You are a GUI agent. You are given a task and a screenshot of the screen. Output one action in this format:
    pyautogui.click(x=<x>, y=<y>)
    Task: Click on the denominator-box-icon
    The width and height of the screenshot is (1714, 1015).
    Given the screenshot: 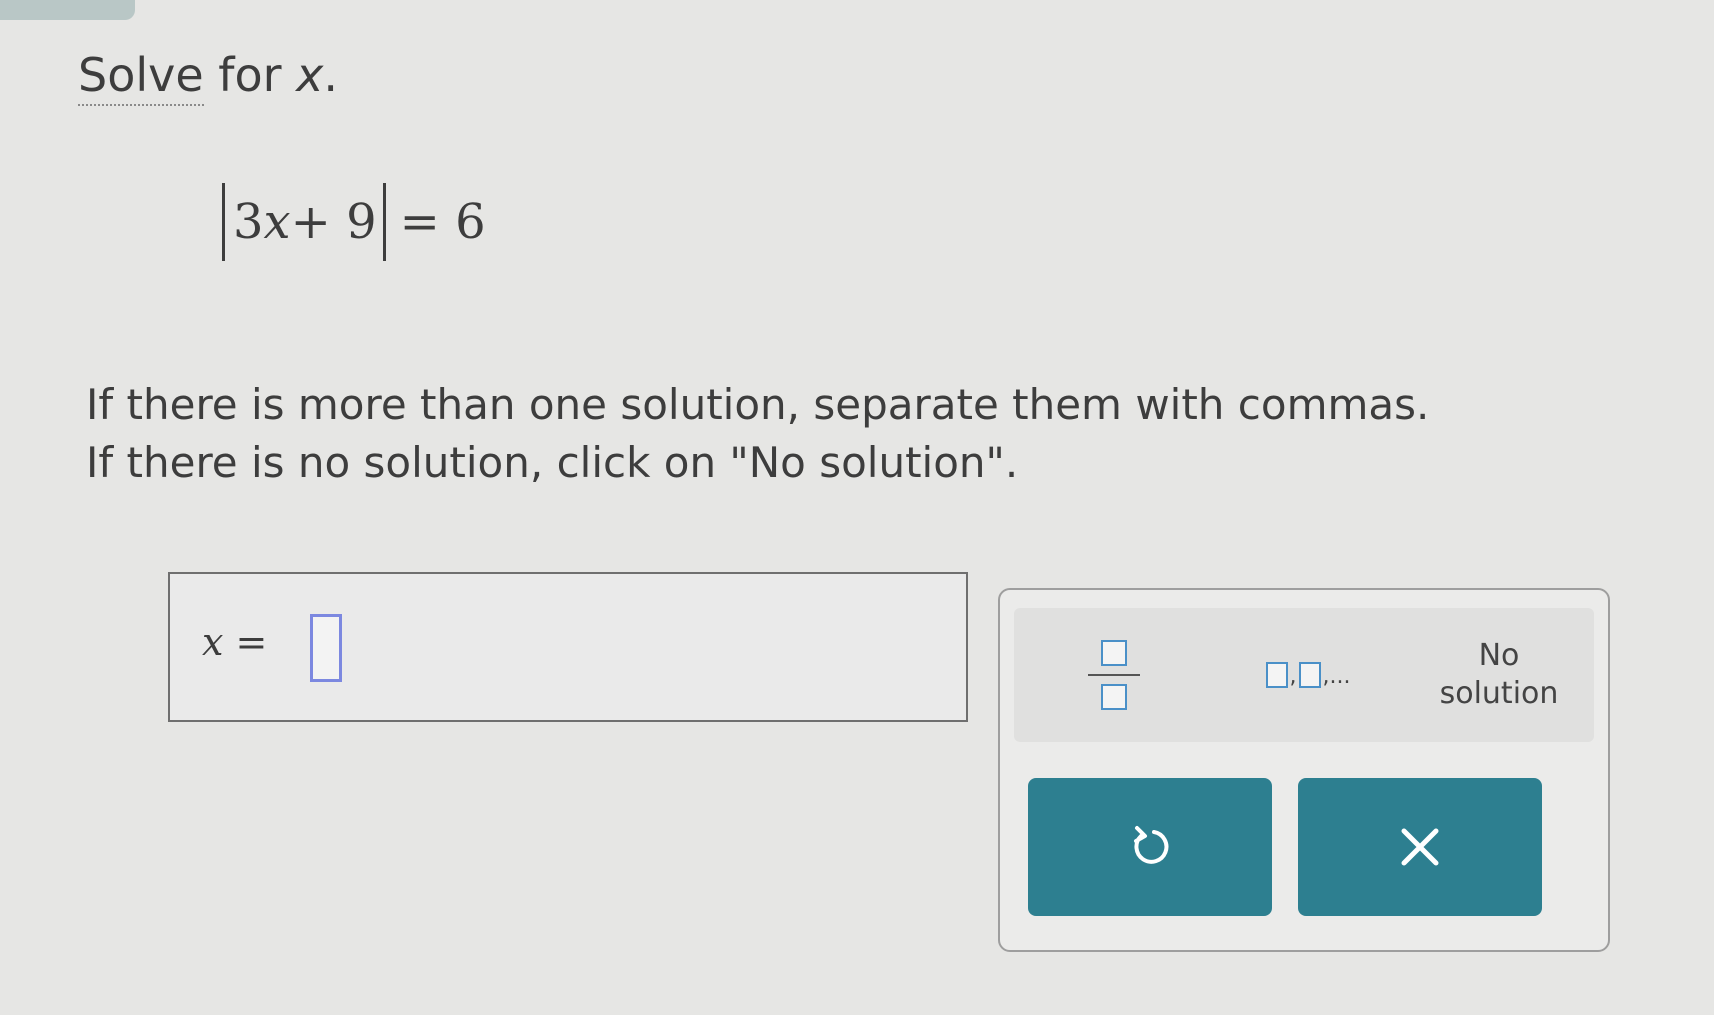 What is the action you would take?
    pyautogui.click(x=1114, y=697)
    